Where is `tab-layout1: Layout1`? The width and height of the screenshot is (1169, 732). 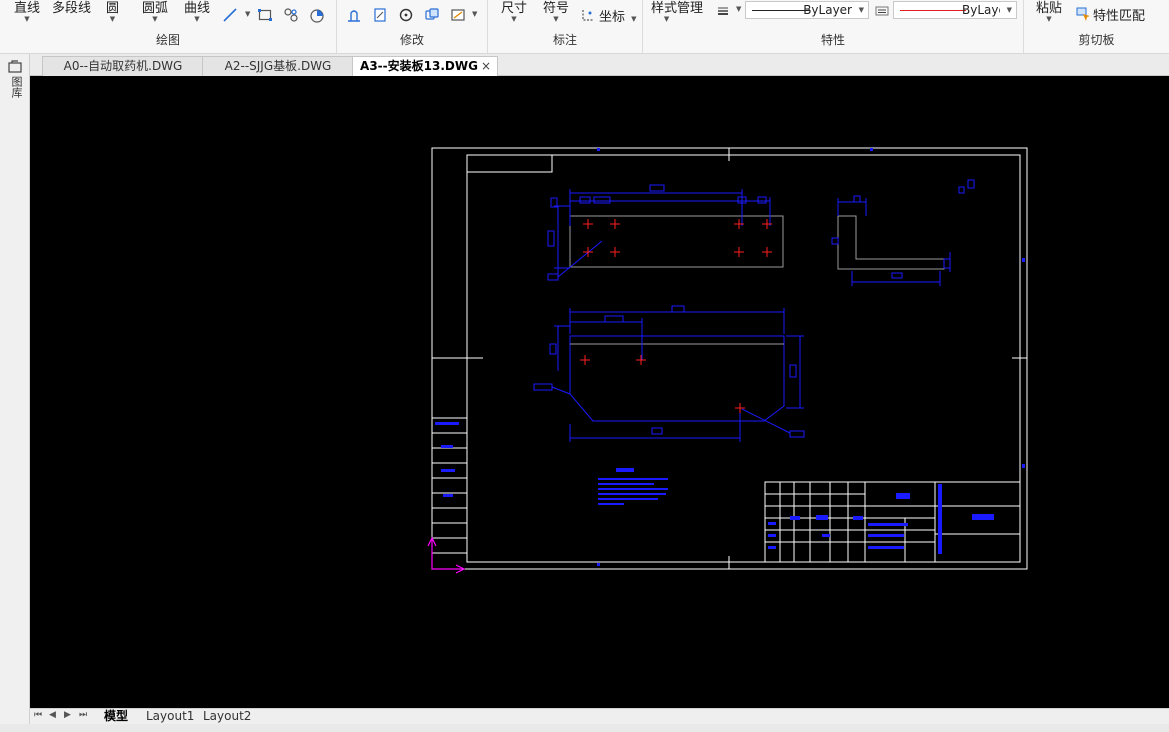 tab-layout1: Layout1 is located at coordinates (170, 717).